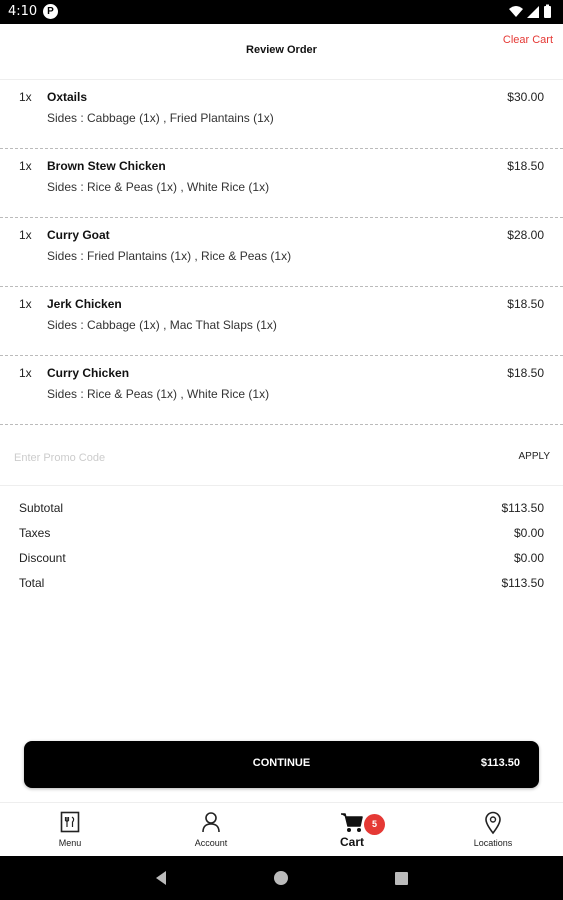 The width and height of the screenshot is (563, 900). I want to click on summary-label: Subtotal, so click(41, 508).